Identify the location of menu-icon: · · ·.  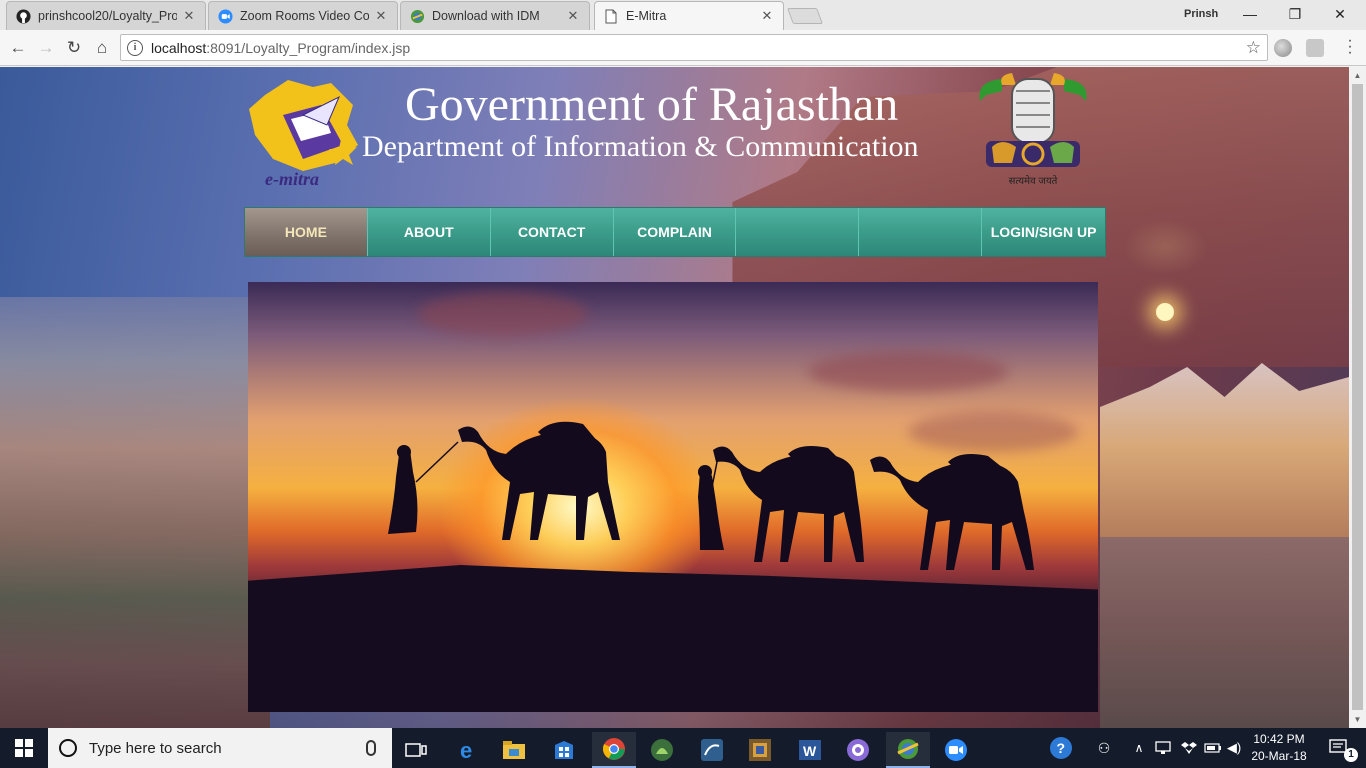
(1350, 47).